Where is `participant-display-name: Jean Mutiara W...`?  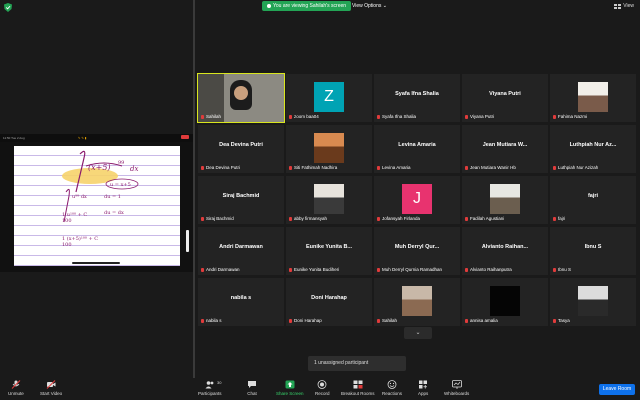
participant-display-name: Jean Mutiara W... is located at coordinates (505, 145).